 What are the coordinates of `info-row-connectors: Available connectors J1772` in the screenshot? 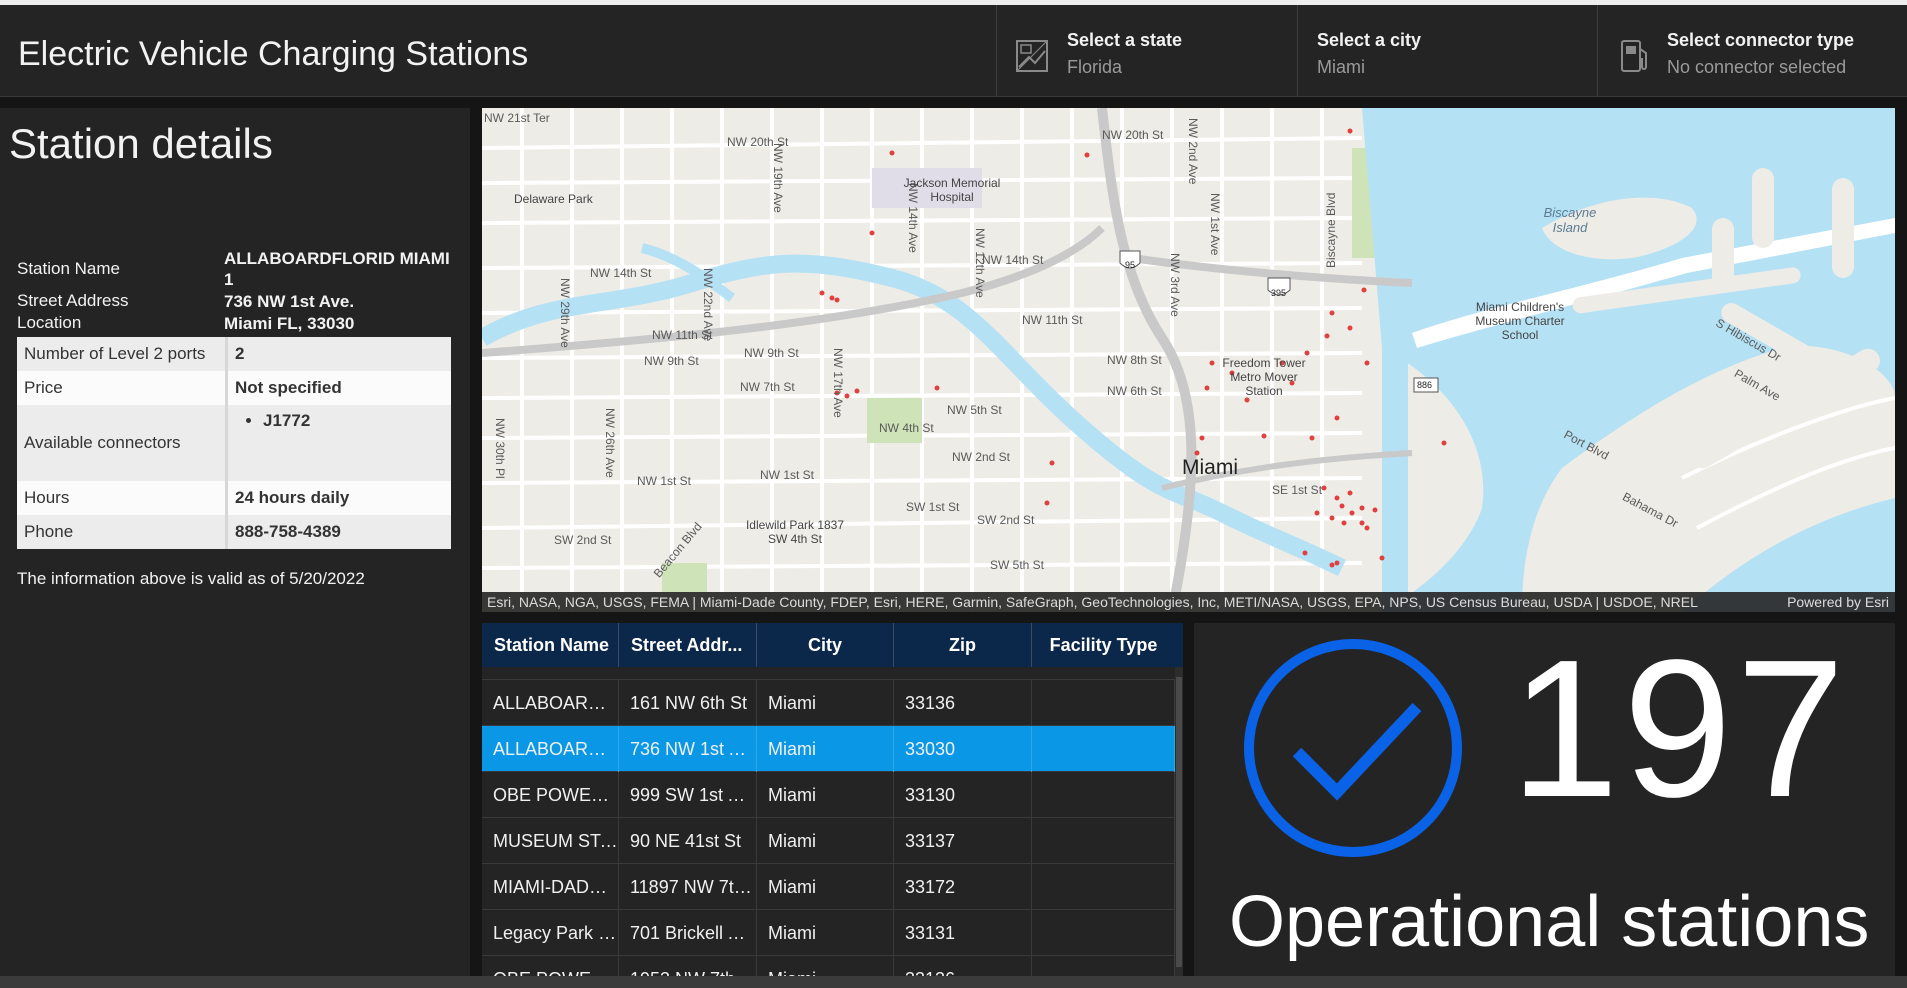 It's located at (234, 443).